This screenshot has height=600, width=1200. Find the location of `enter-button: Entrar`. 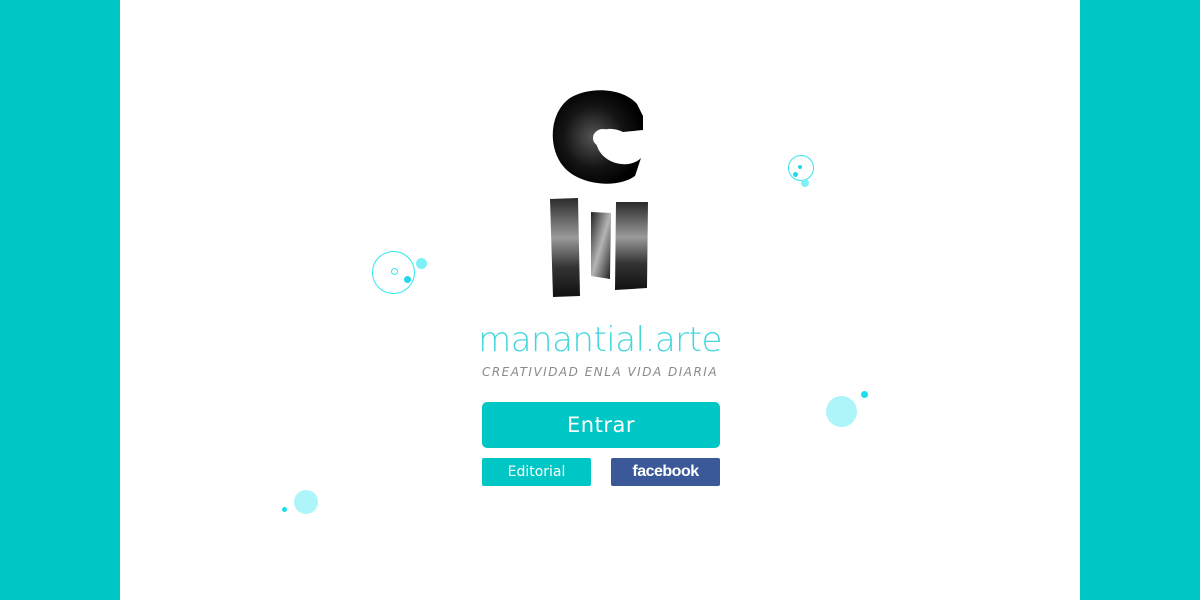

enter-button: Entrar is located at coordinates (601, 425).